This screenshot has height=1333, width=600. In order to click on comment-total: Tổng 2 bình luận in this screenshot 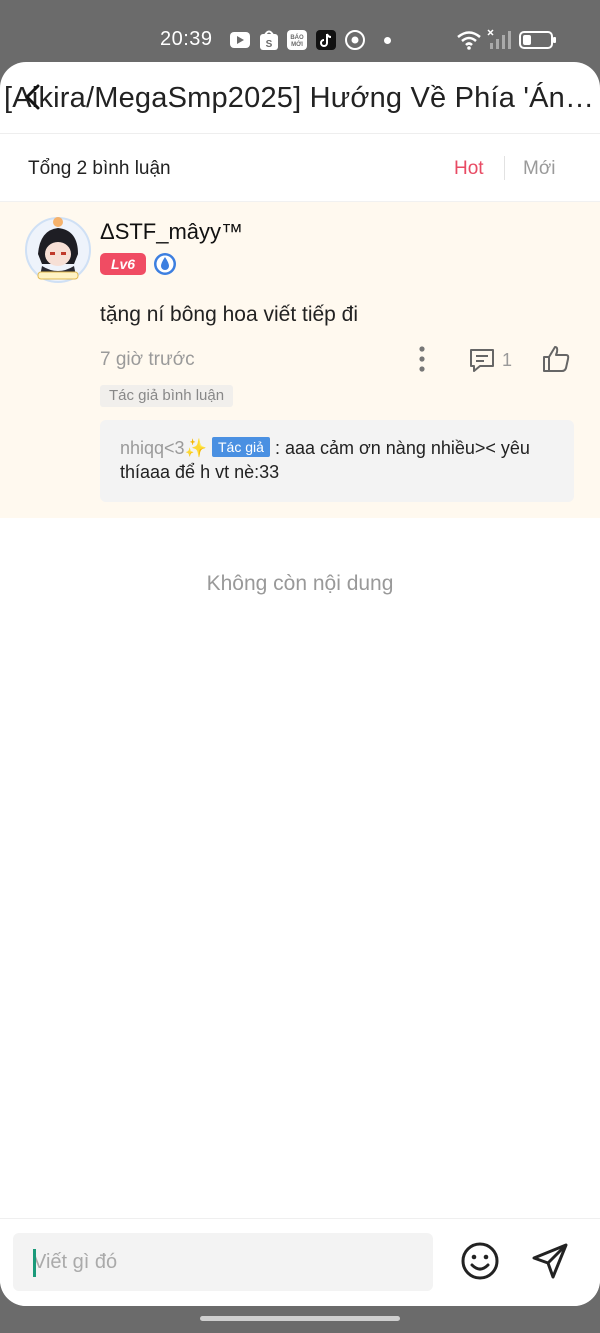, I will do `click(99, 168)`.